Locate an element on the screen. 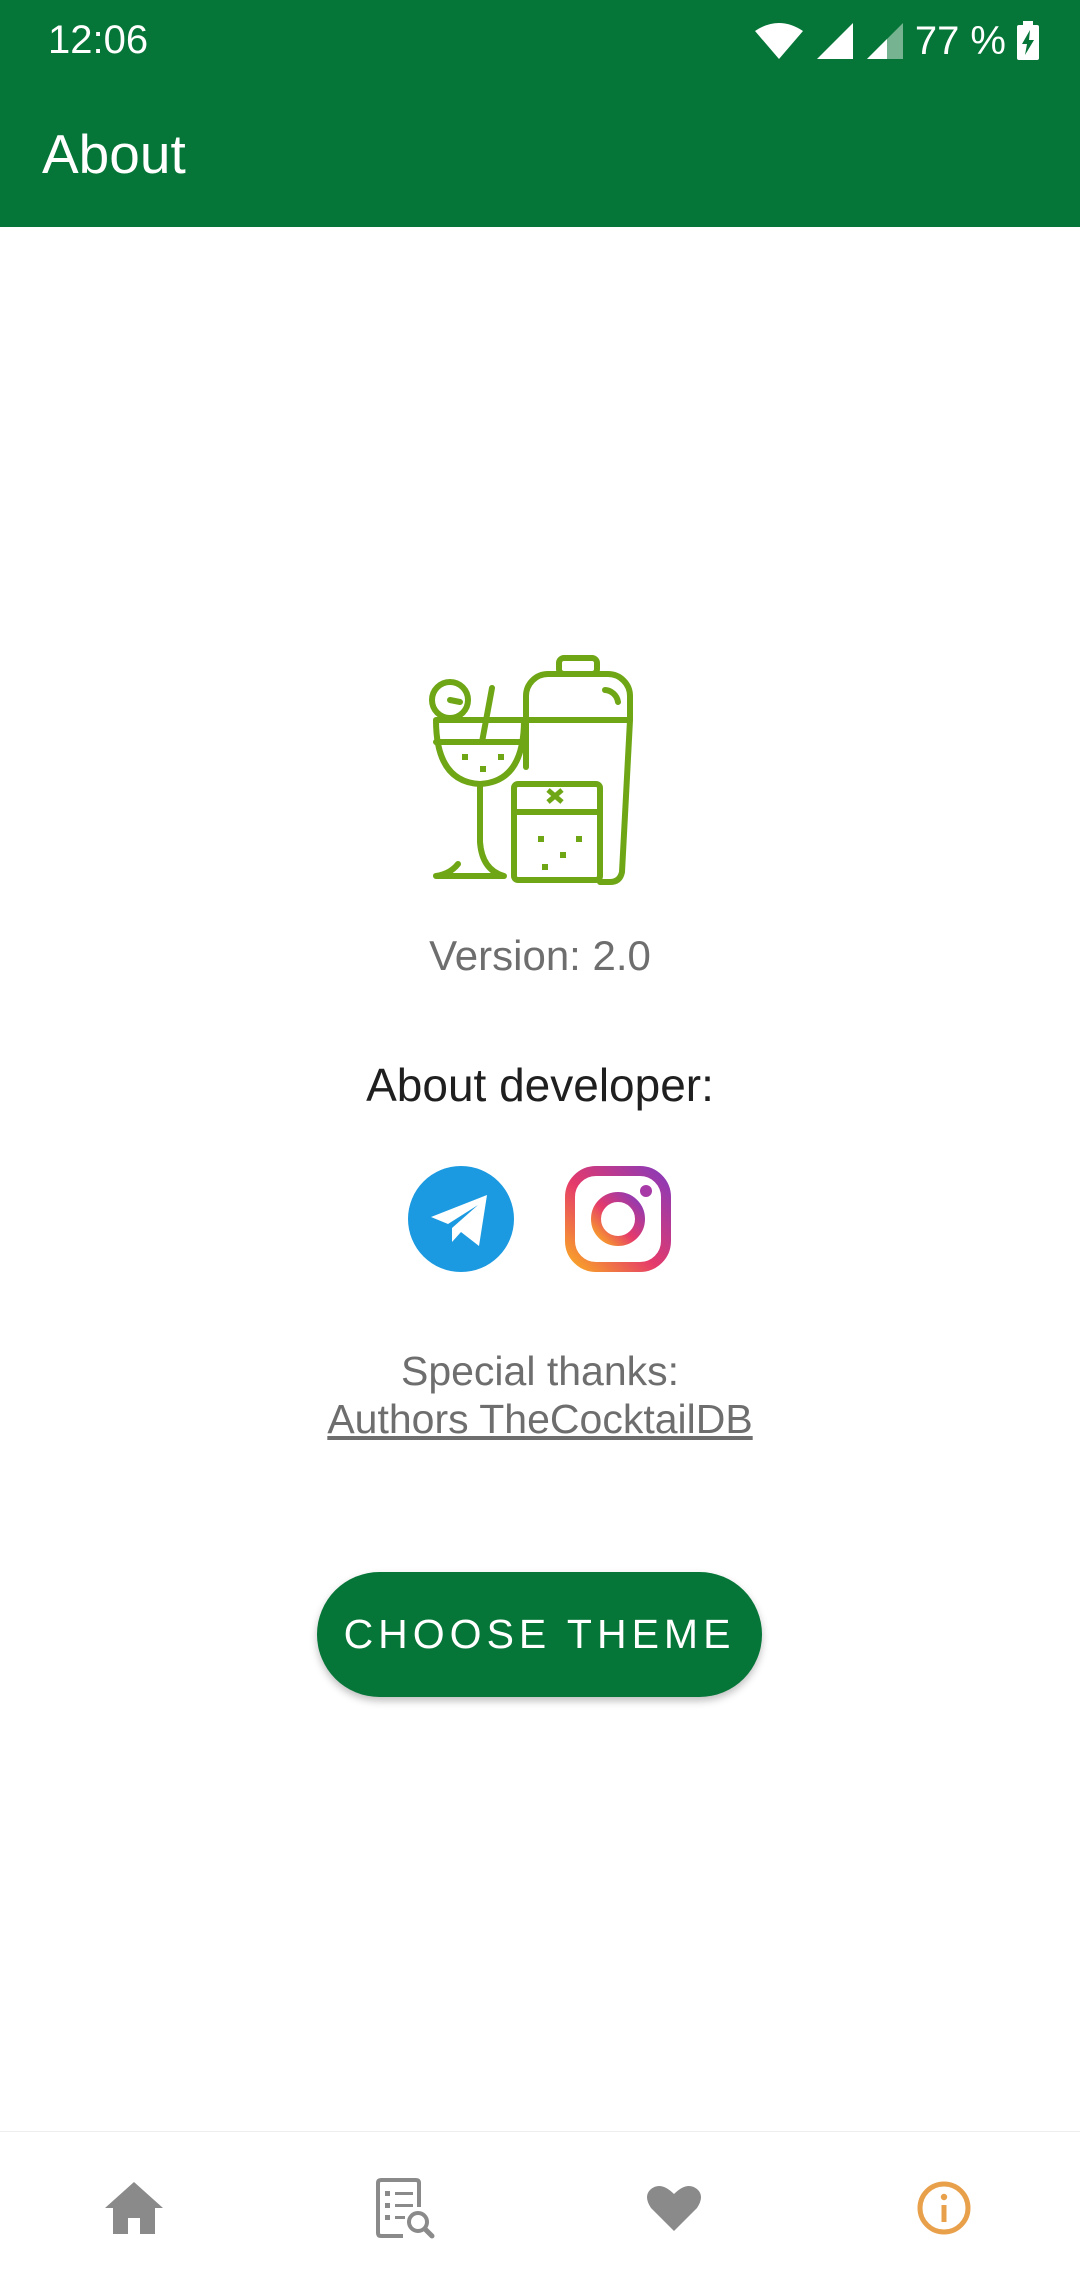  home-icon is located at coordinates (134, 2208).